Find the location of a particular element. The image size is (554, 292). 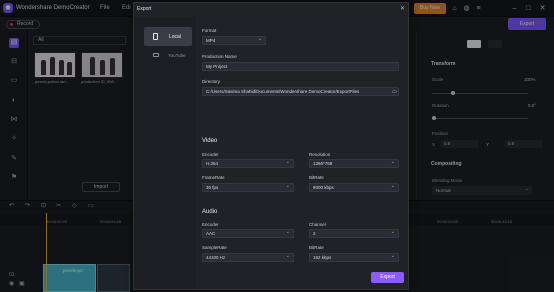

production-name-input: My Project is located at coordinates (300, 66).